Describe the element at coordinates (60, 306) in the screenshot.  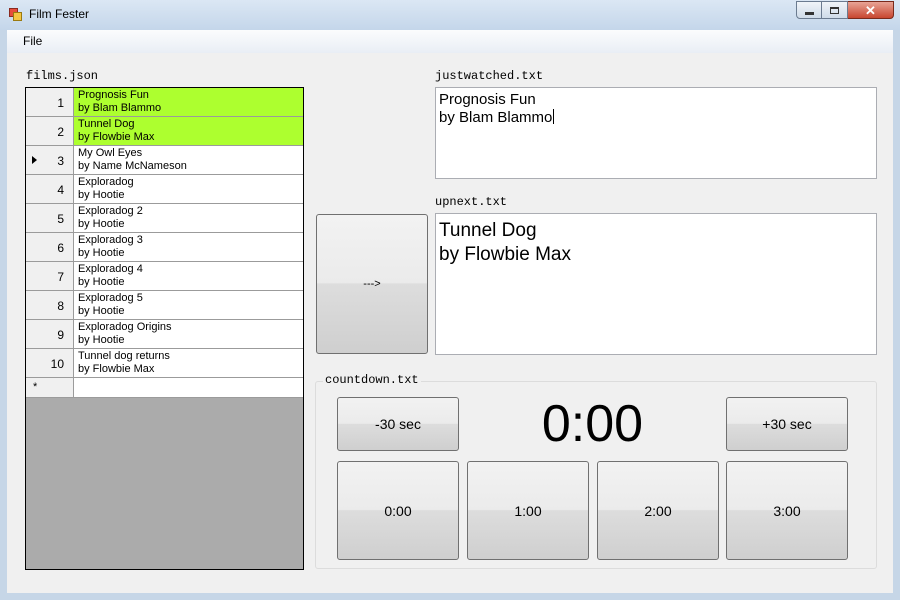
I see `row-number: 8` at that location.